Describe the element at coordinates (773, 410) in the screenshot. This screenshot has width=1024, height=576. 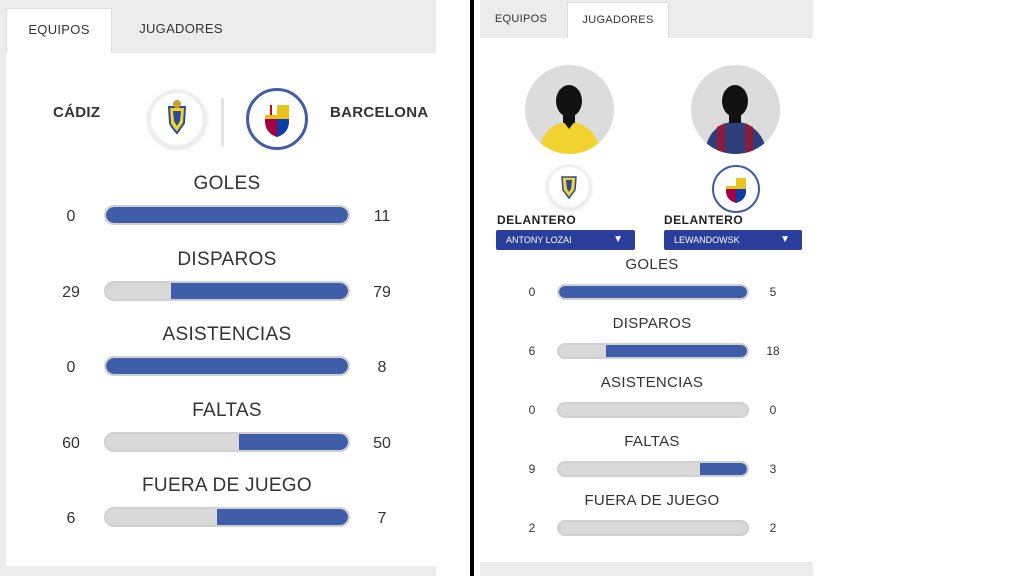
I see `away-value: 0` at that location.